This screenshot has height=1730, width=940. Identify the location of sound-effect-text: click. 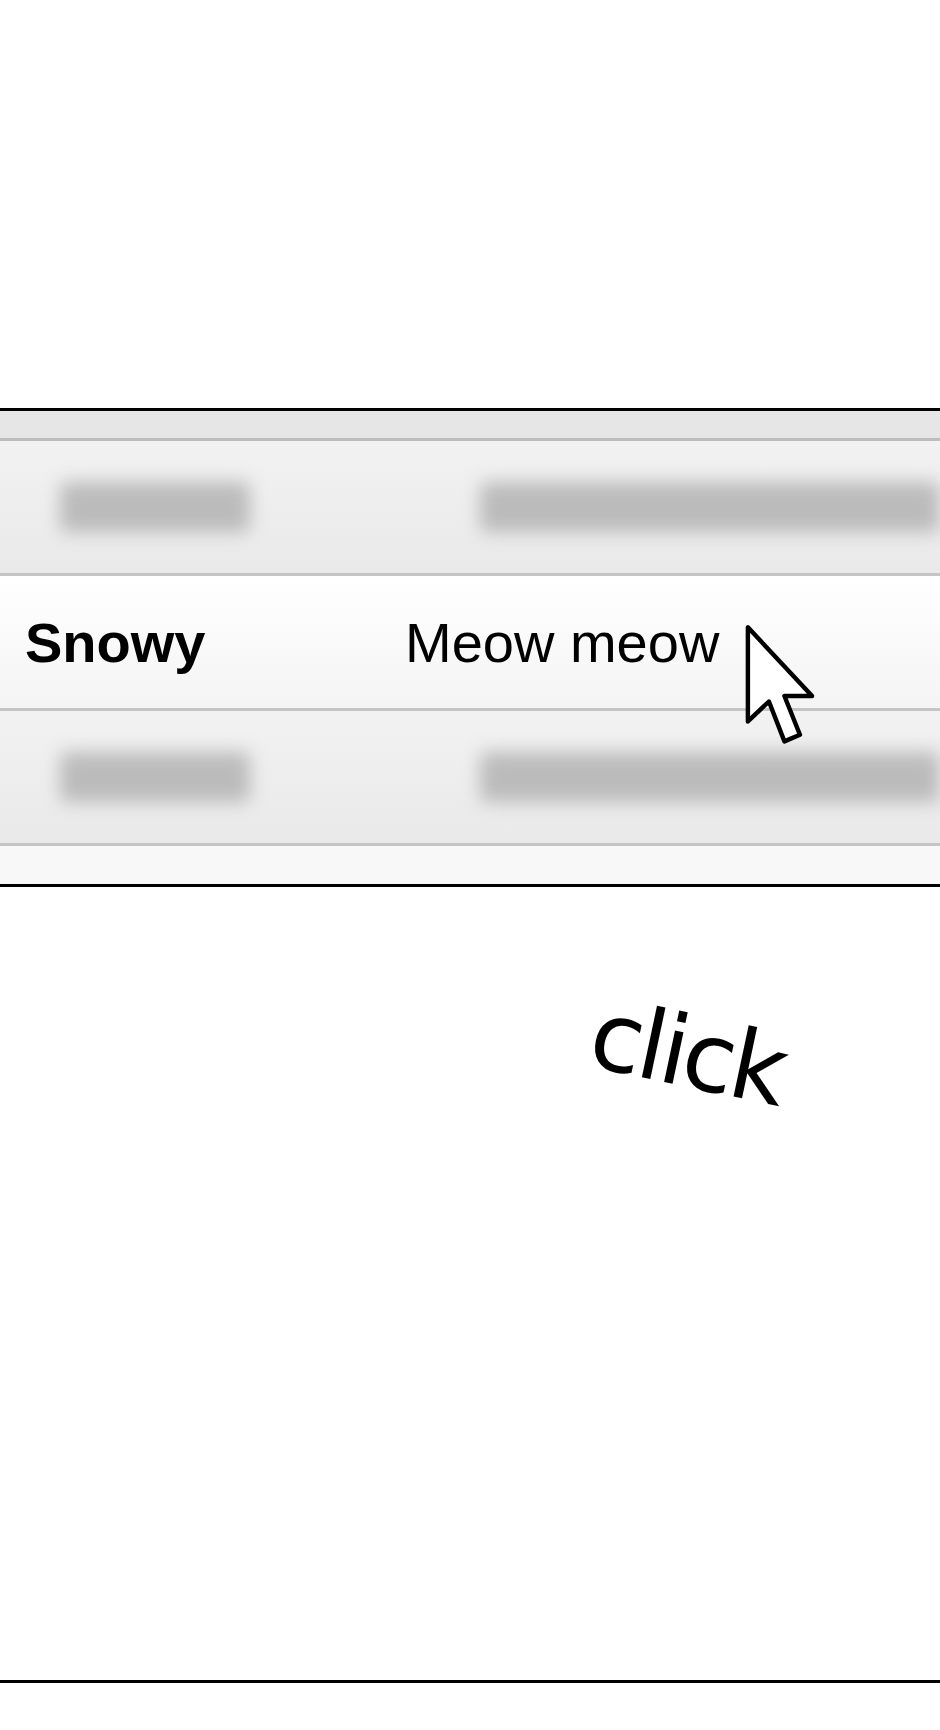
(687, 1053).